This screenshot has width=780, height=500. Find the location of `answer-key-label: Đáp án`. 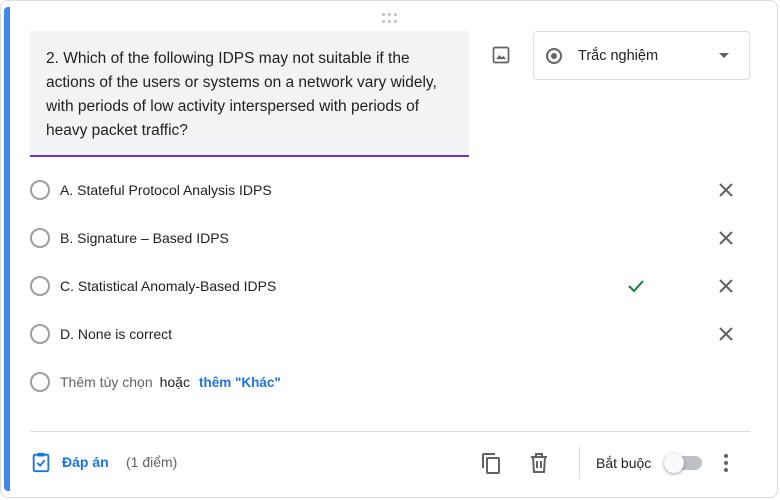

answer-key-label: Đáp án is located at coordinates (85, 462).